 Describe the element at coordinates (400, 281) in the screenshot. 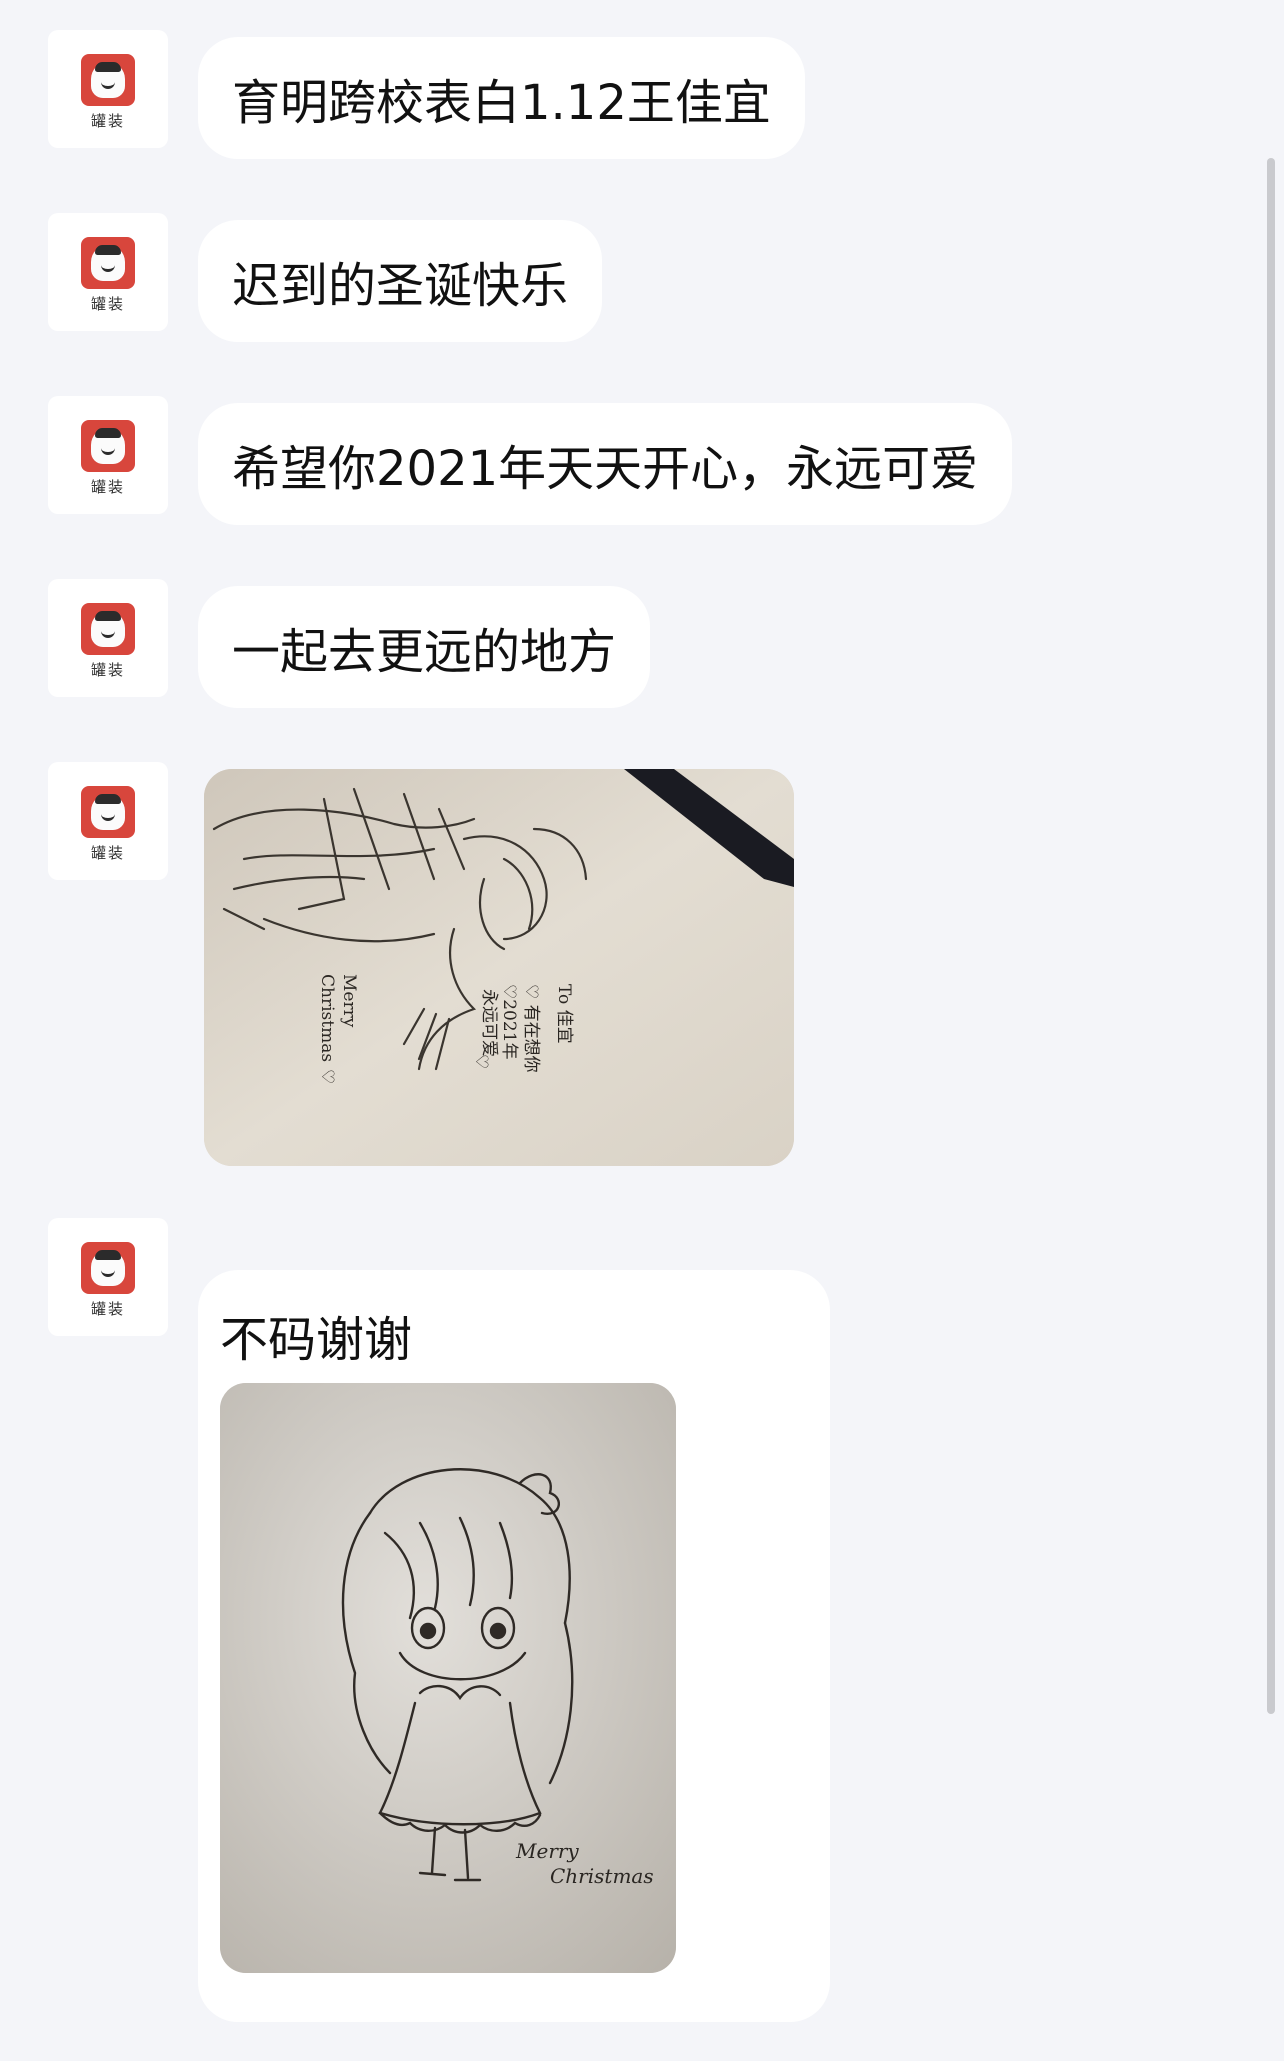

I see `message-bubble: 迟到的圣诞快乐` at that location.